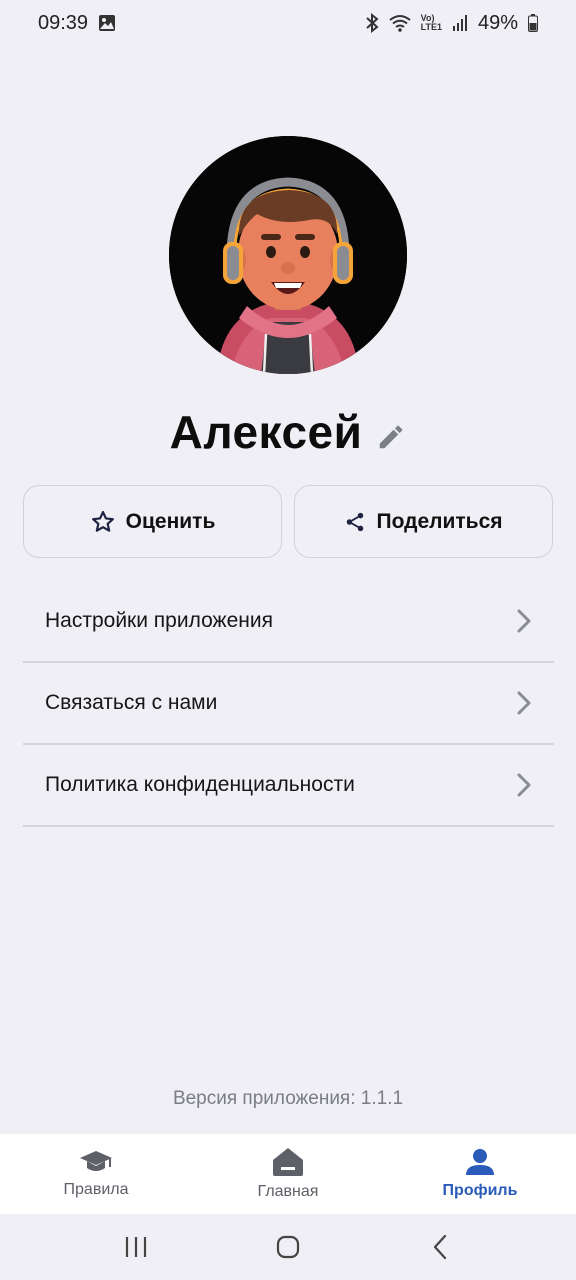 This screenshot has width=576, height=1280. I want to click on bluetooth-icon, so click(372, 23).